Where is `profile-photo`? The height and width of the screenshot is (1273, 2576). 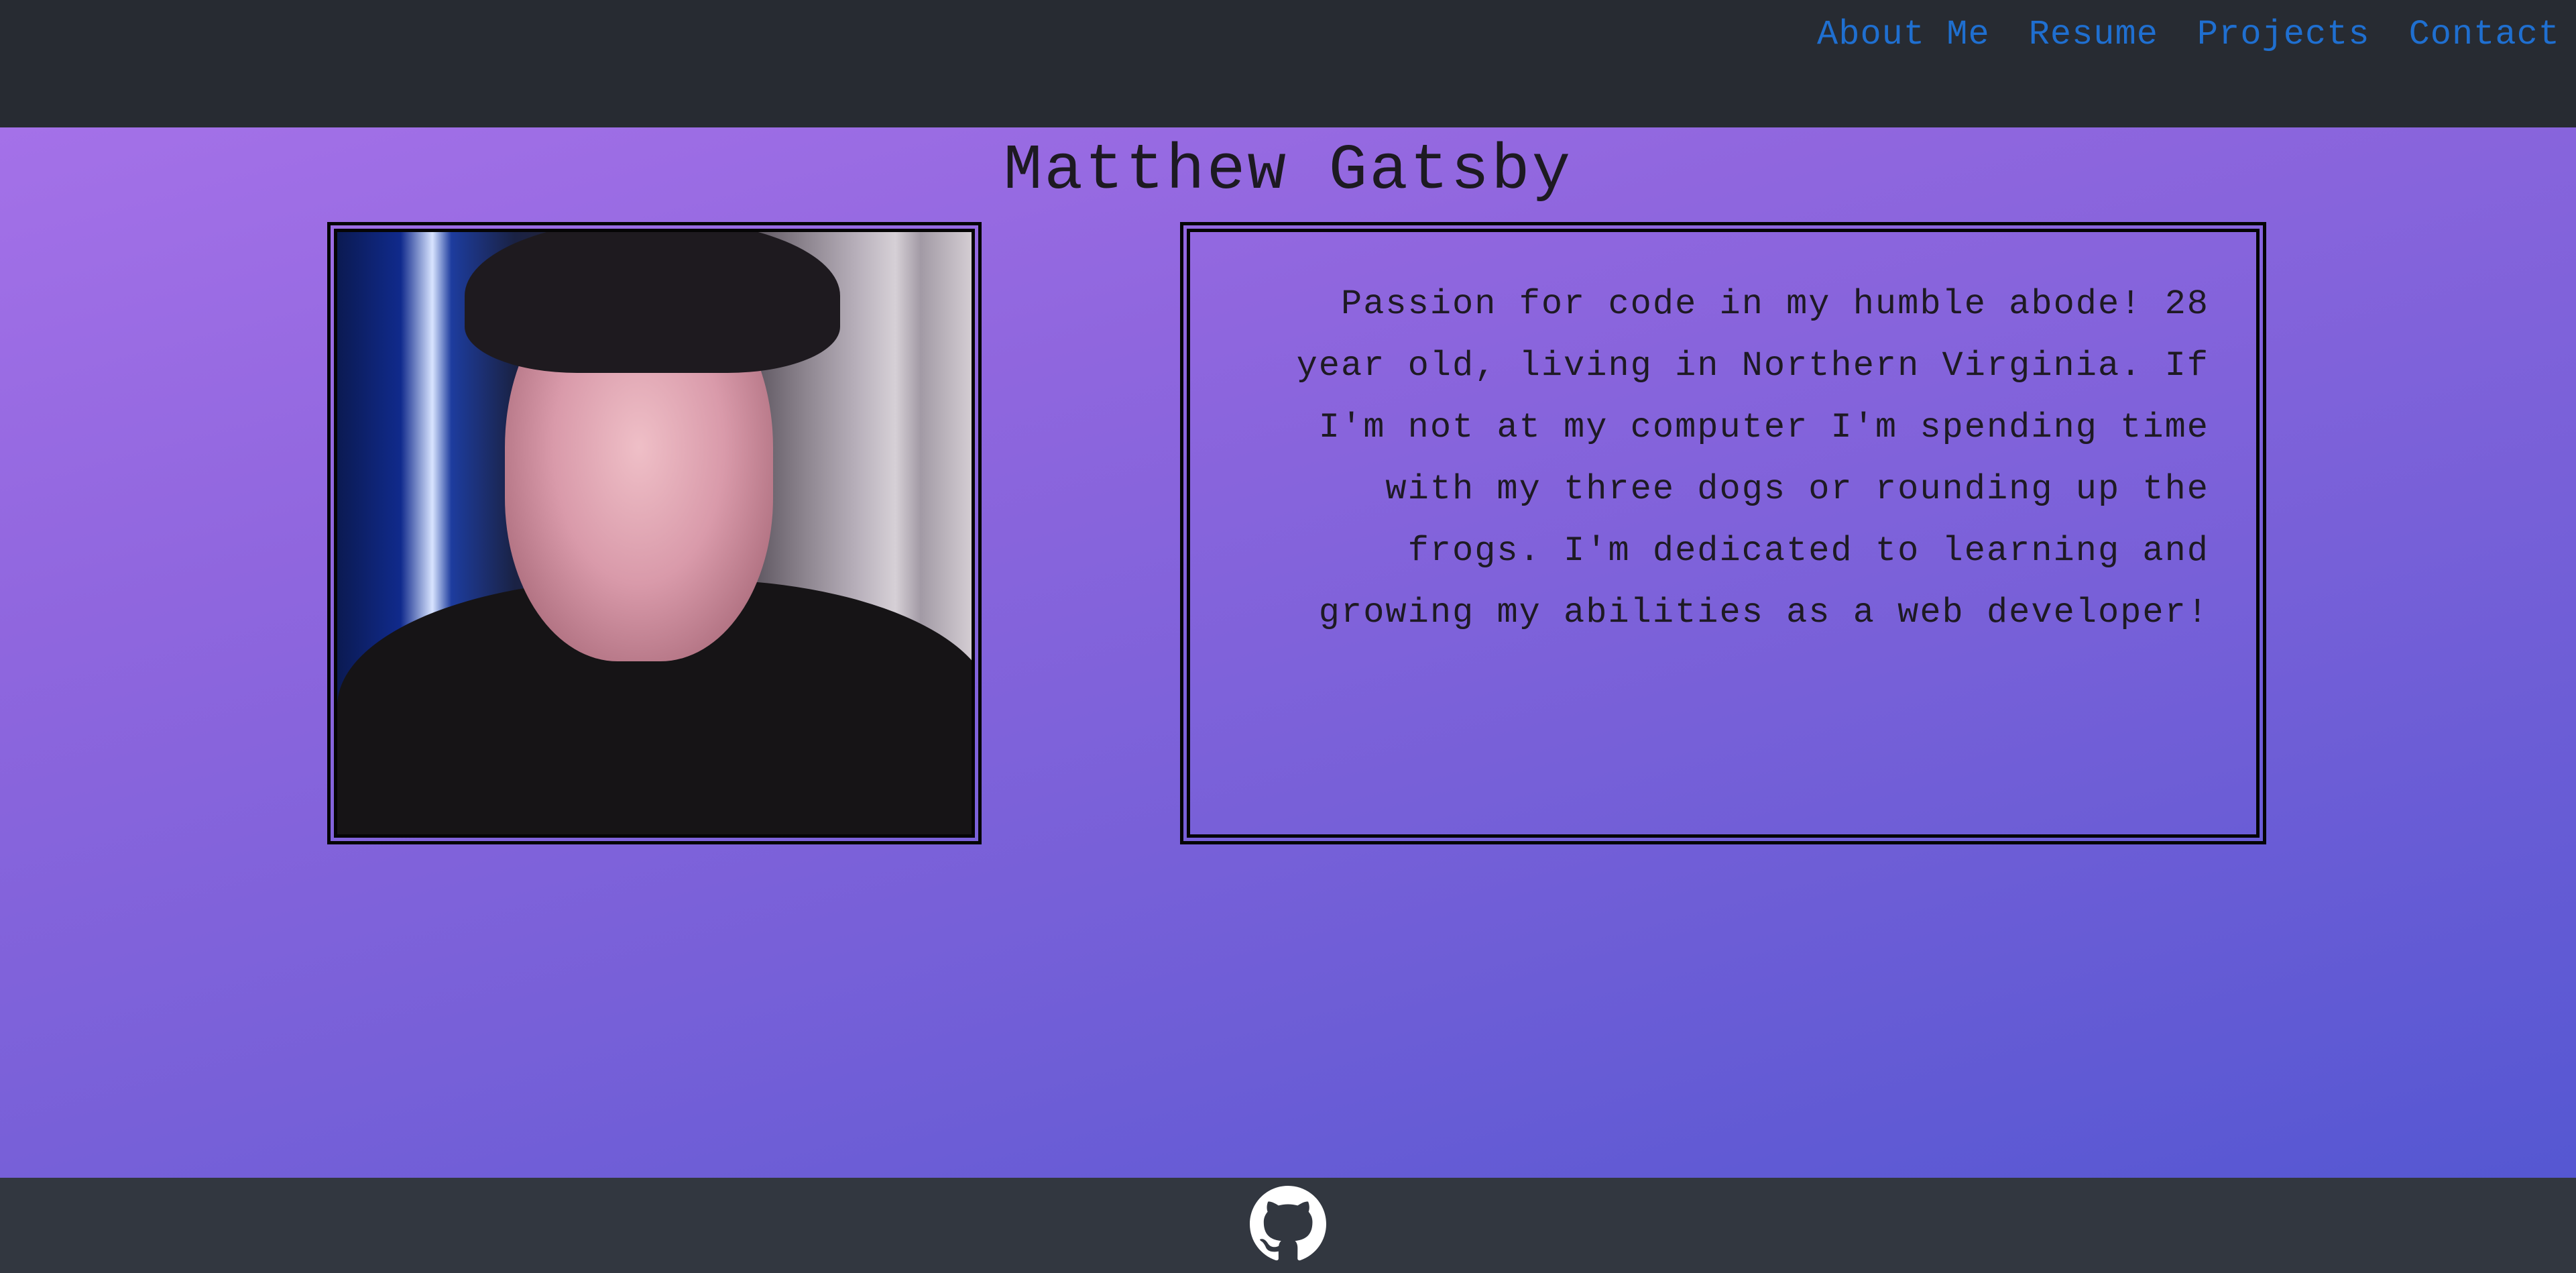
profile-photo is located at coordinates (654, 533).